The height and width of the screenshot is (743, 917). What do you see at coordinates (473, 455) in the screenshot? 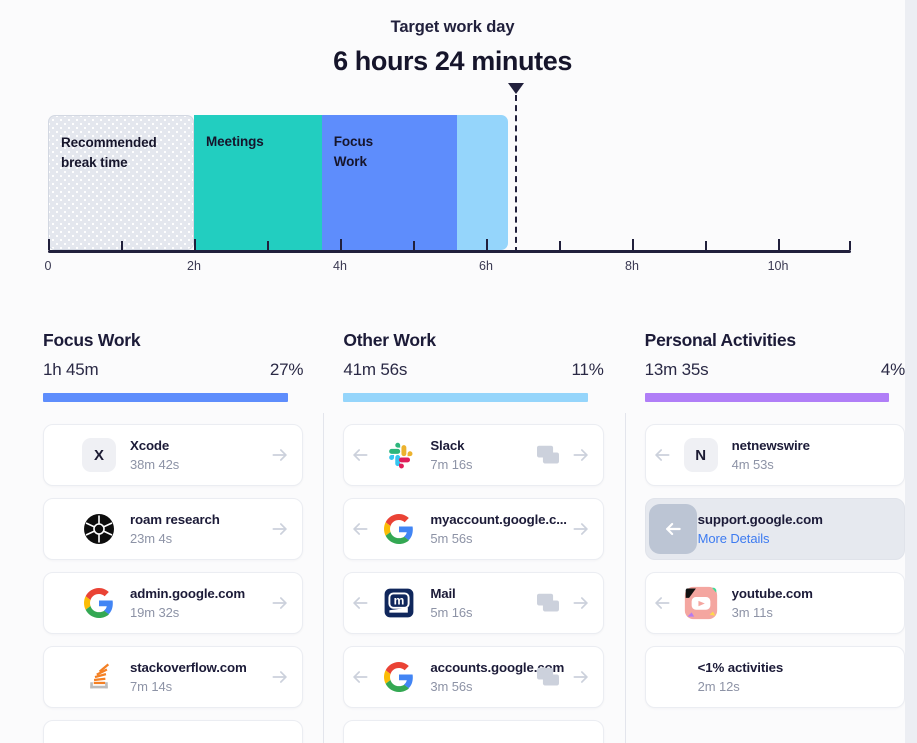
I see `activity-card: Slack 7m 16s` at bounding box center [473, 455].